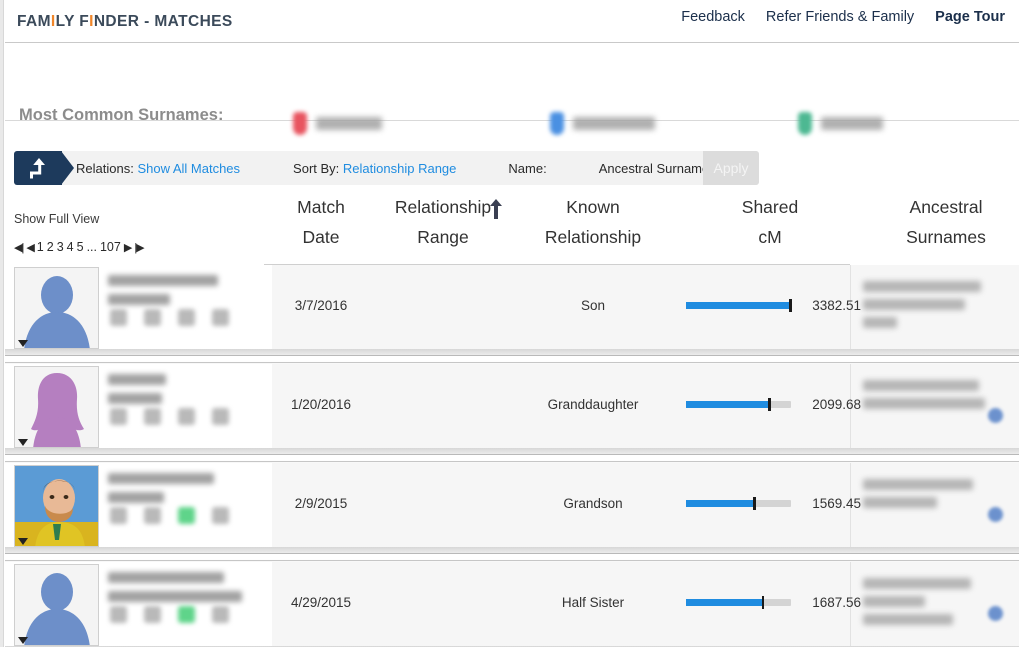 The height and width of the screenshot is (647, 1019). I want to click on nav-link-refer-friends-family: Refer Friends & Family, so click(840, 17).